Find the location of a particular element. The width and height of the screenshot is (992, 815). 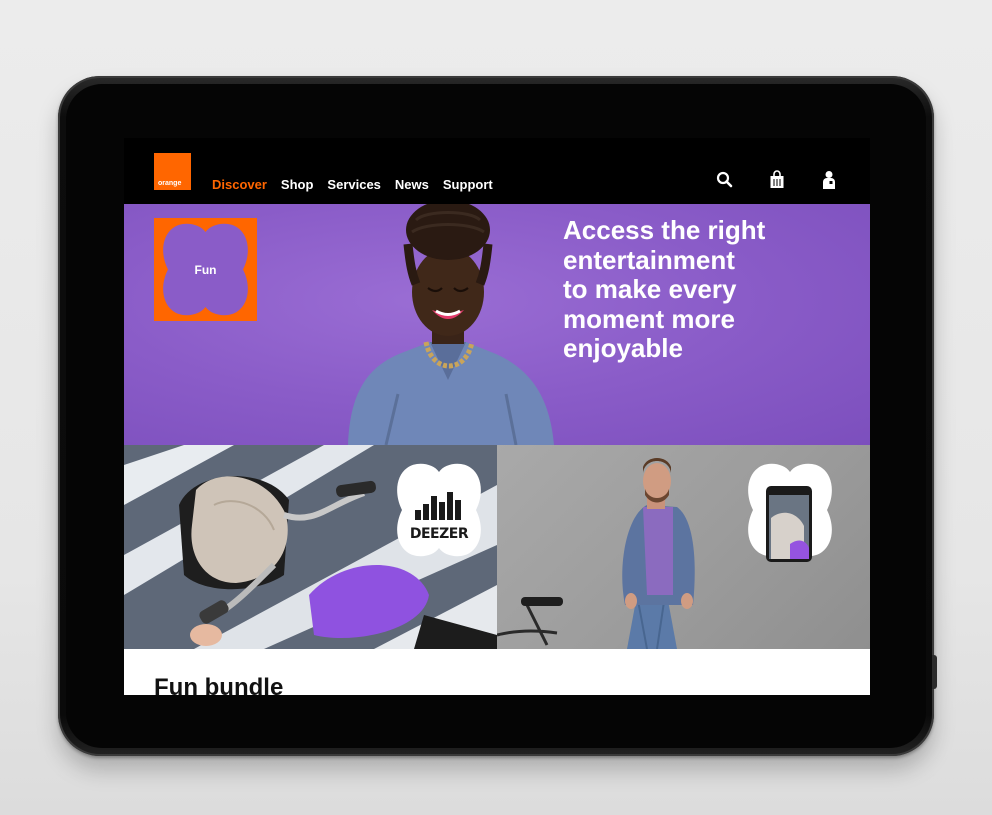

fun-tile-label: Fun is located at coordinates (205, 270).